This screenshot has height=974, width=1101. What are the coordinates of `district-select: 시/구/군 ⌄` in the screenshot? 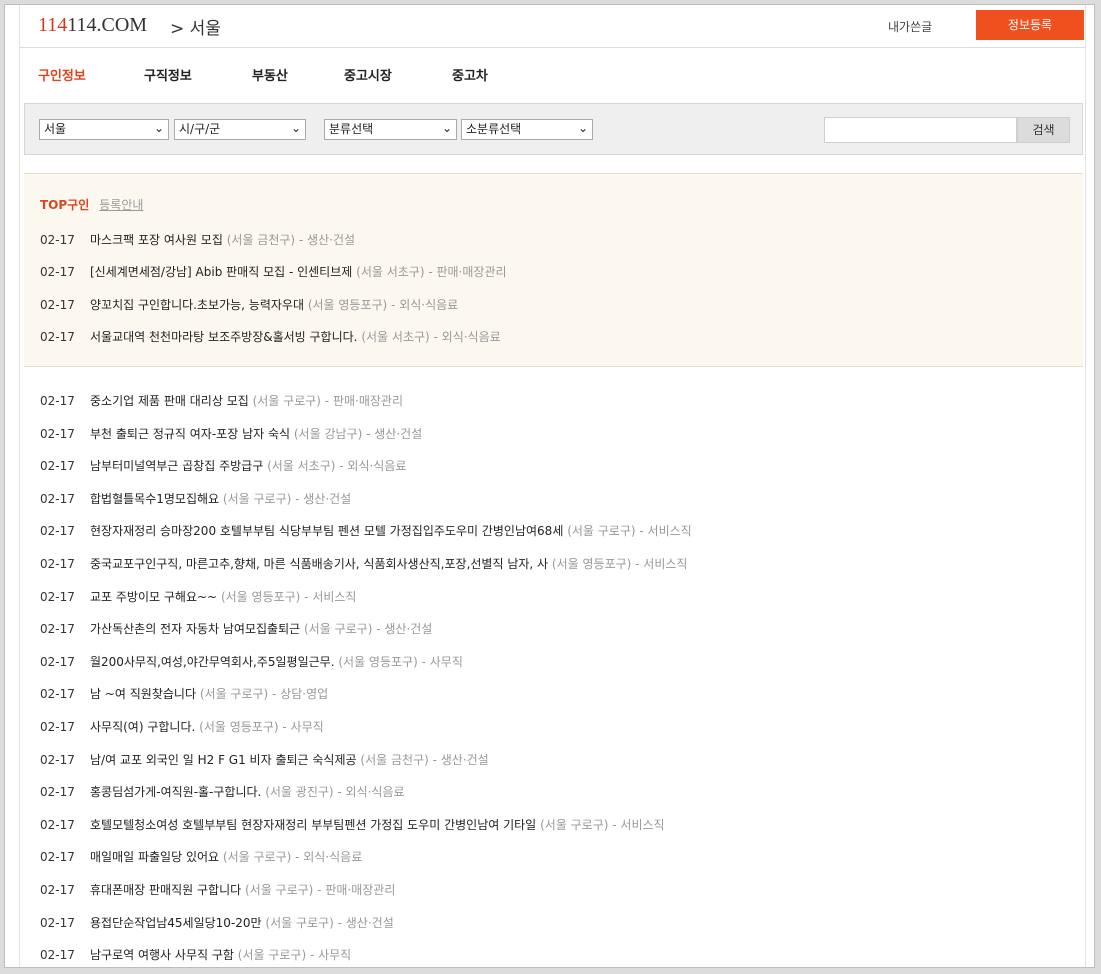 It's located at (240, 129).